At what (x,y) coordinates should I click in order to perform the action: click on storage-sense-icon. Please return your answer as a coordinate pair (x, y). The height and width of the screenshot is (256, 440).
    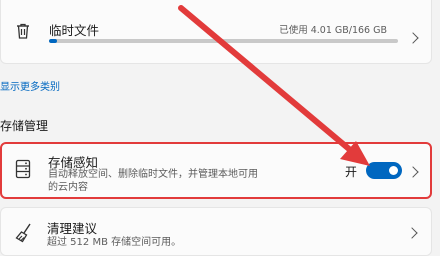
    Looking at the image, I should click on (23, 169).